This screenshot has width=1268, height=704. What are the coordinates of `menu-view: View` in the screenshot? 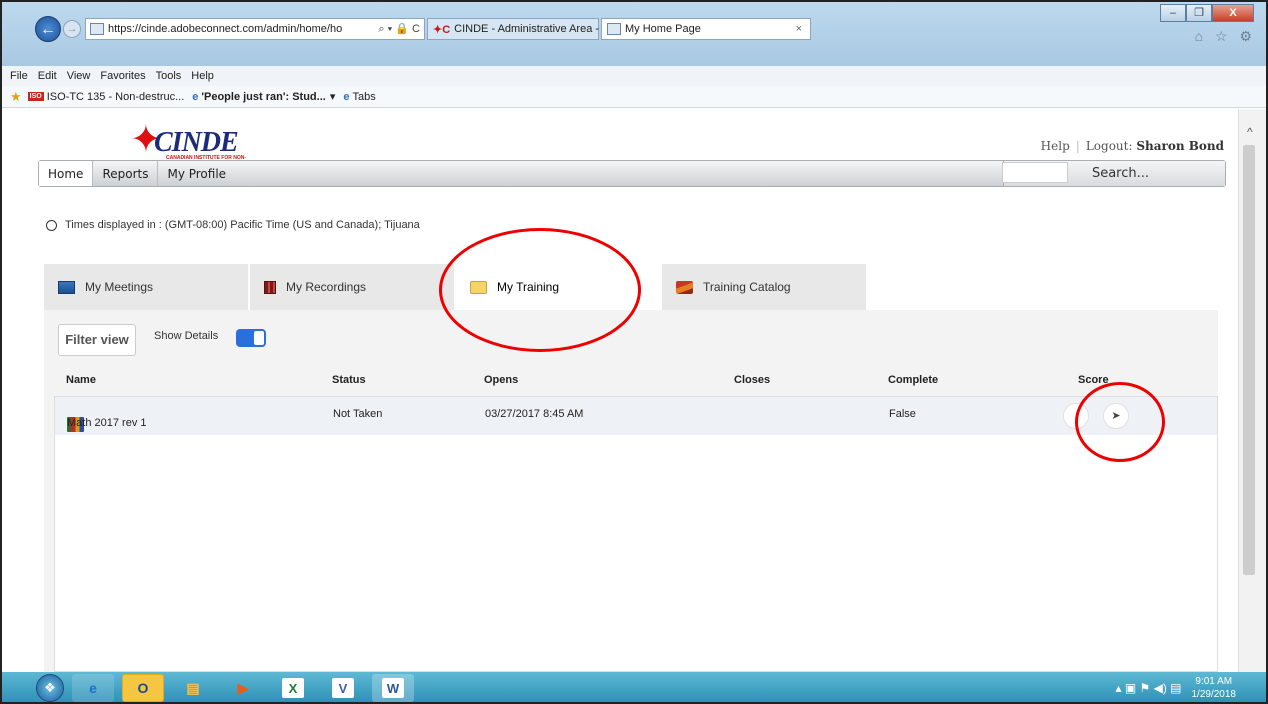 It's located at (79, 76).